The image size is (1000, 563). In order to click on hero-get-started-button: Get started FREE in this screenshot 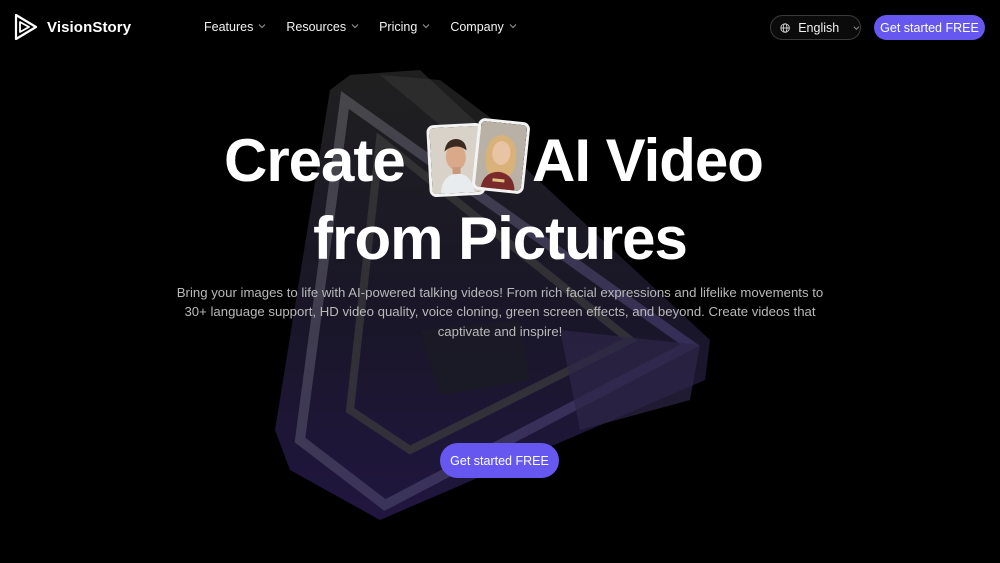, I will do `click(499, 460)`.